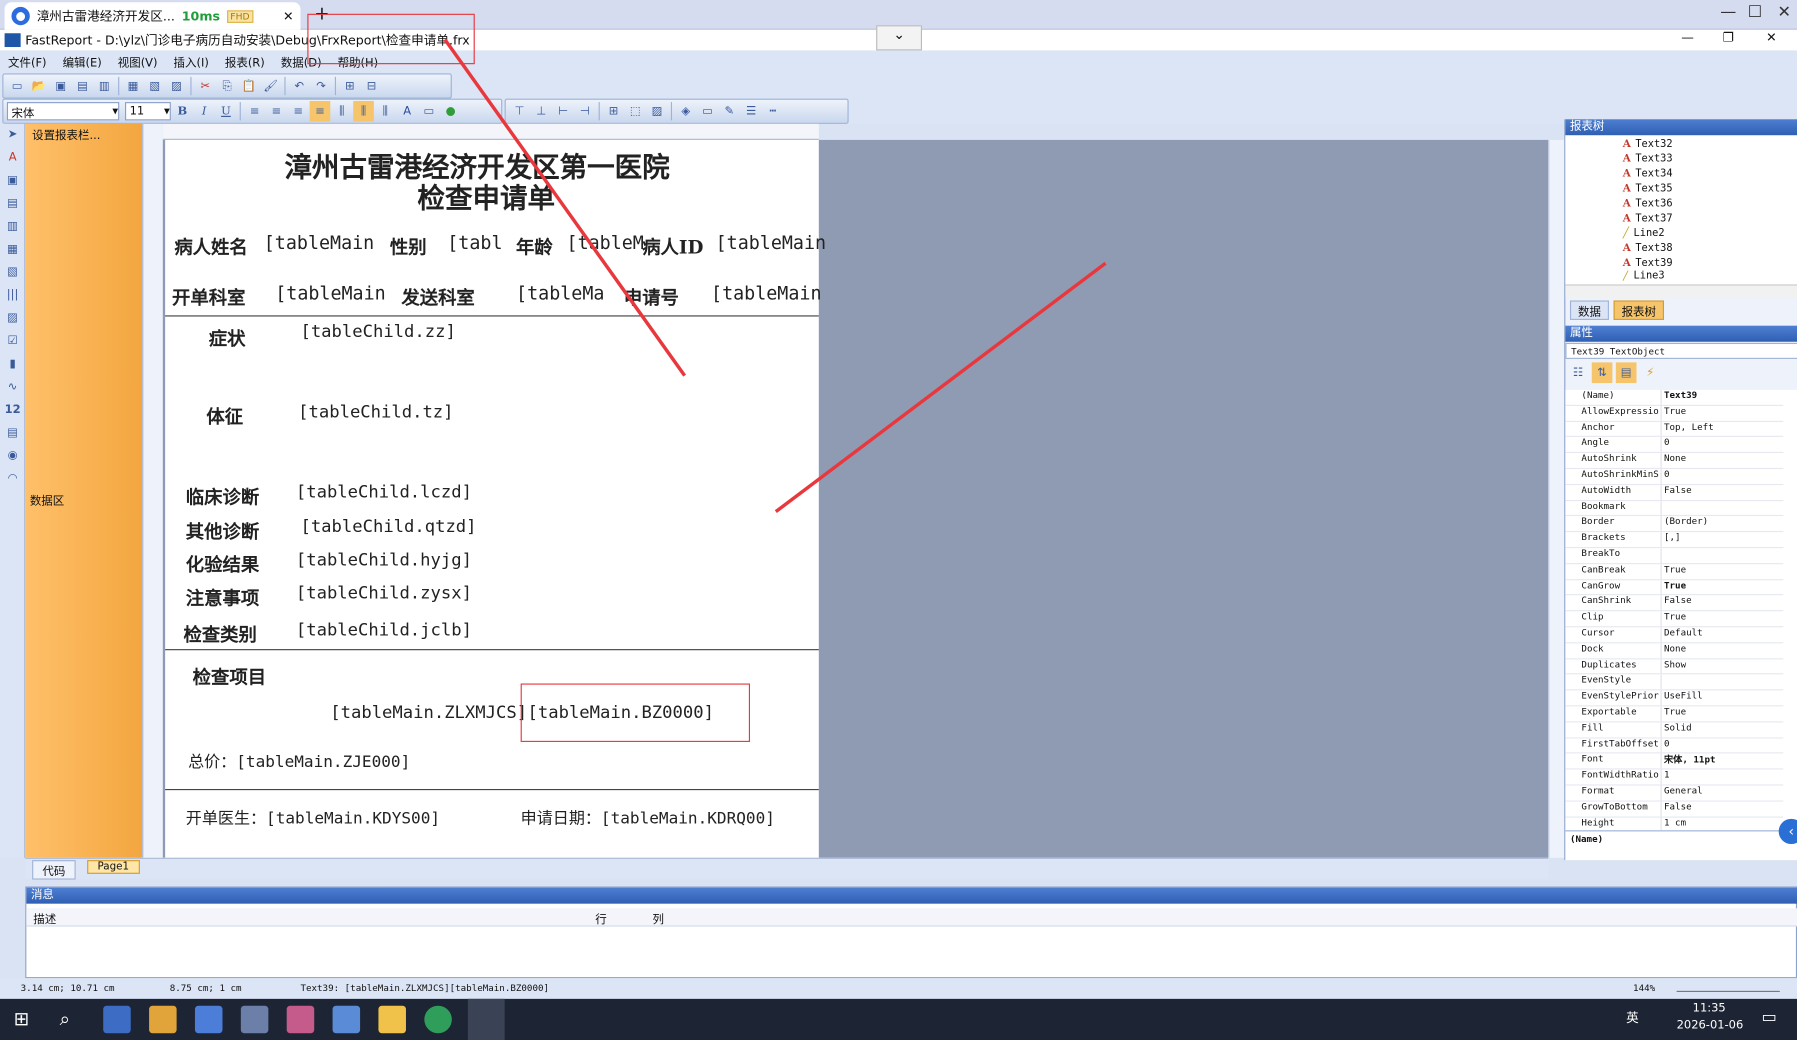  I want to click on label-other-dx: 其他诊断, so click(222, 530).